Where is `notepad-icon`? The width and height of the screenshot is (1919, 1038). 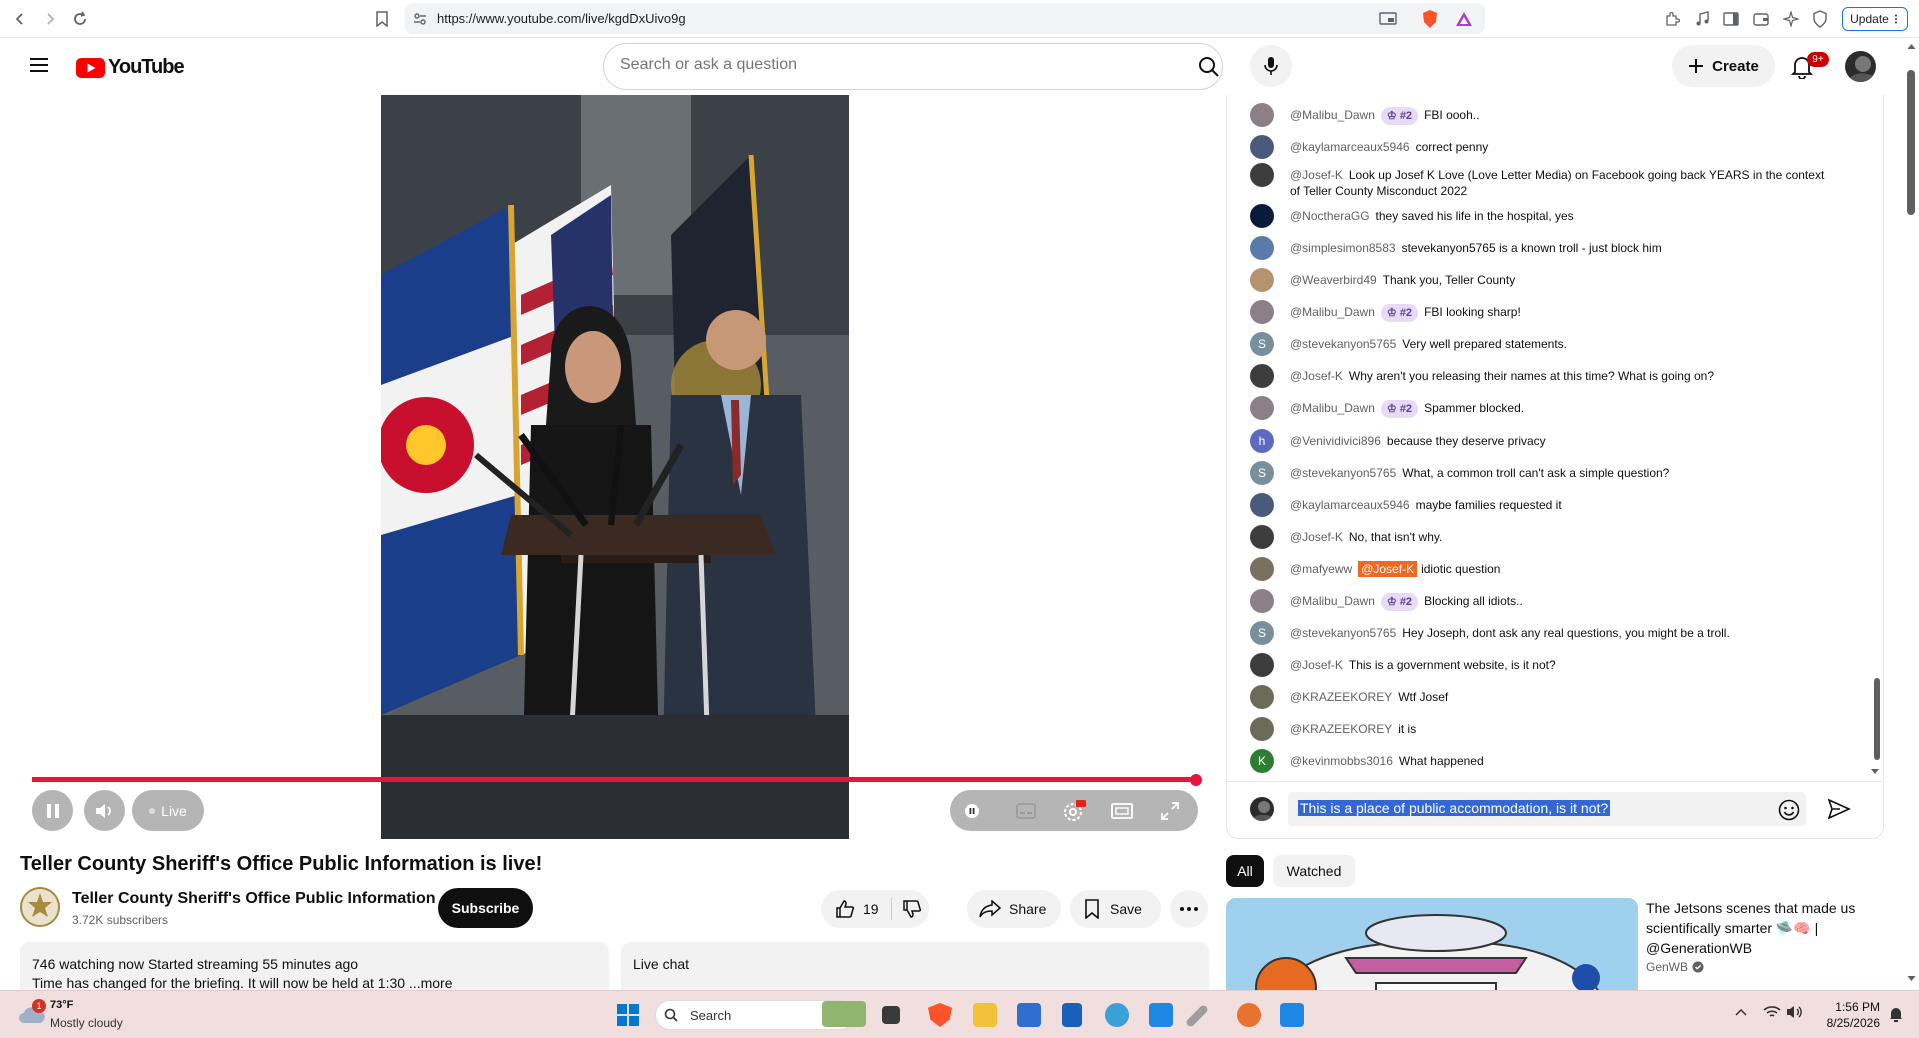 notepad-icon is located at coordinates (1072, 1015).